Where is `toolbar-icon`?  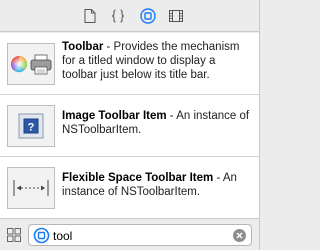
toolbar-icon is located at coordinates (31, 64).